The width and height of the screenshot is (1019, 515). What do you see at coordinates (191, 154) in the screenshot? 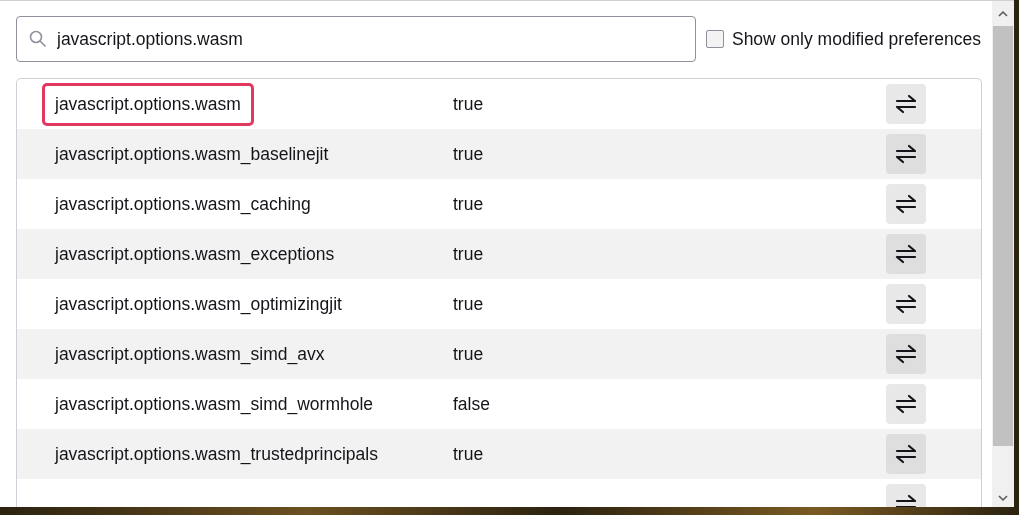
I see `preference-name: javascript.options.wasm_baselinejit` at bounding box center [191, 154].